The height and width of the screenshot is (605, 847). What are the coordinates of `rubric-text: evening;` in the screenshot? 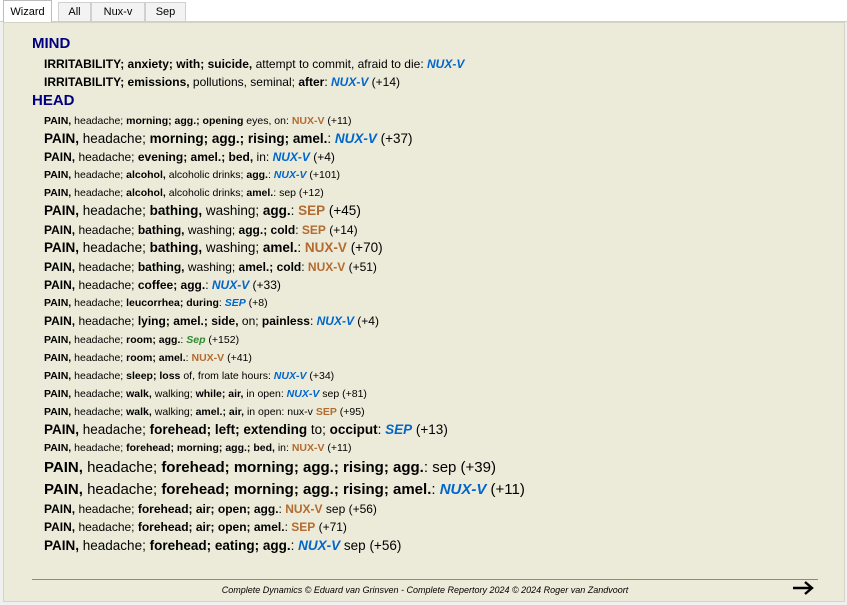 It's located at (164, 157).